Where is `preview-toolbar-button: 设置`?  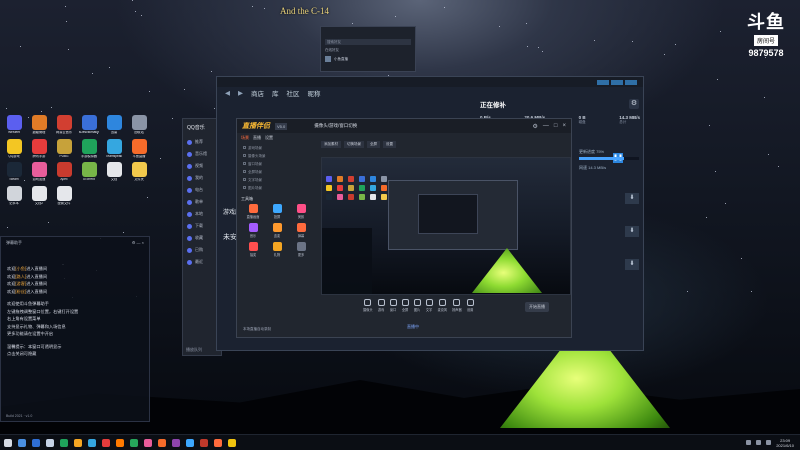 preview-toolbar-button: 设置 is located at coordinates (389, 144).